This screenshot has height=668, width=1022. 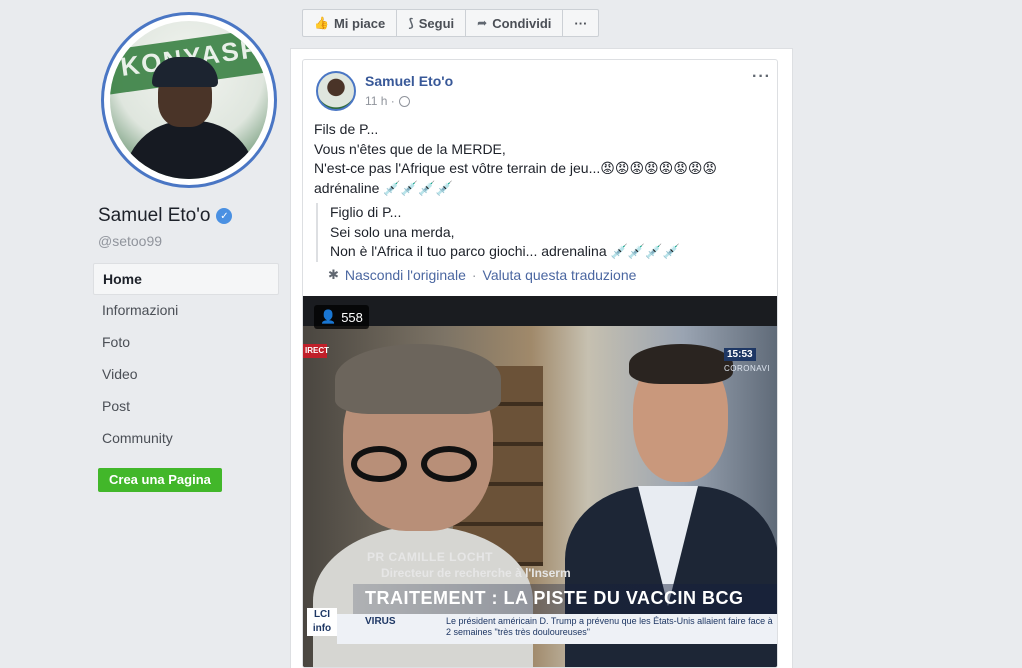 I want to click on page-name: Samuel Eto'o, so click(x=154, y=216).